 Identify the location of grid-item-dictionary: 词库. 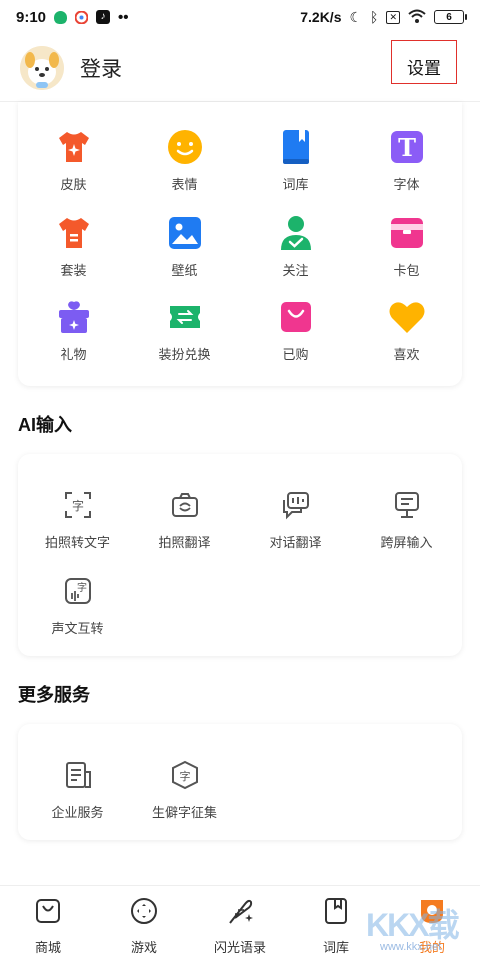
(295, 160).